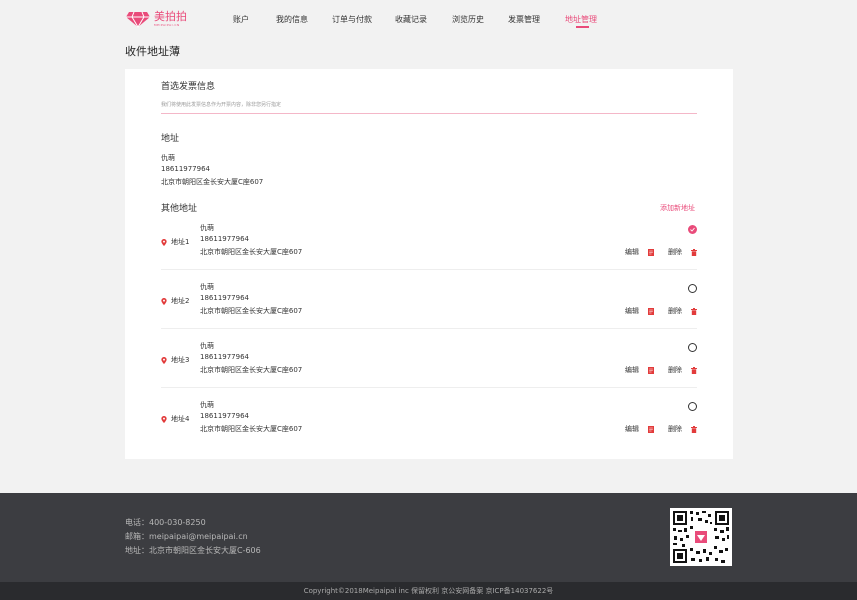  I want to click on other-addresses-title: 其他地址, so click(179, 209).